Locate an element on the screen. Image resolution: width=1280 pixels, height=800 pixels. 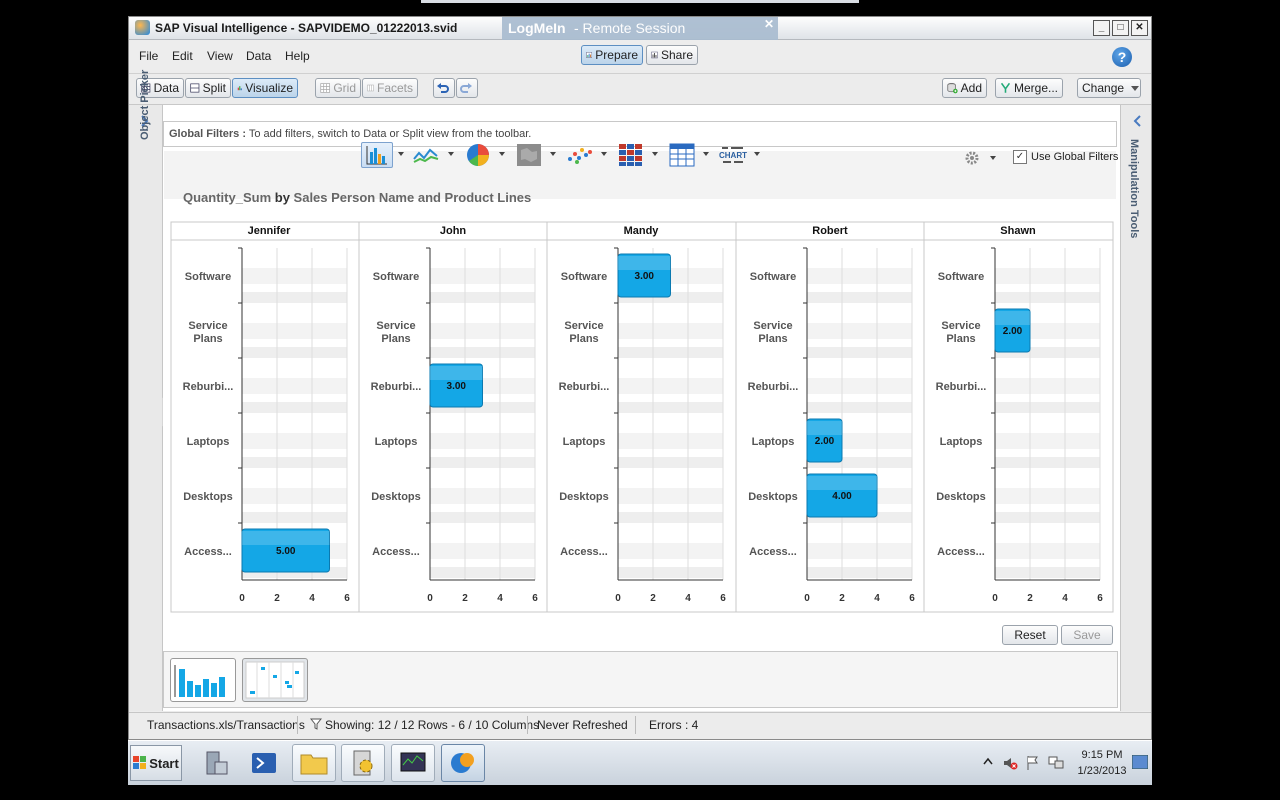
panel-label: Robert is located at coordinates (830, 231).